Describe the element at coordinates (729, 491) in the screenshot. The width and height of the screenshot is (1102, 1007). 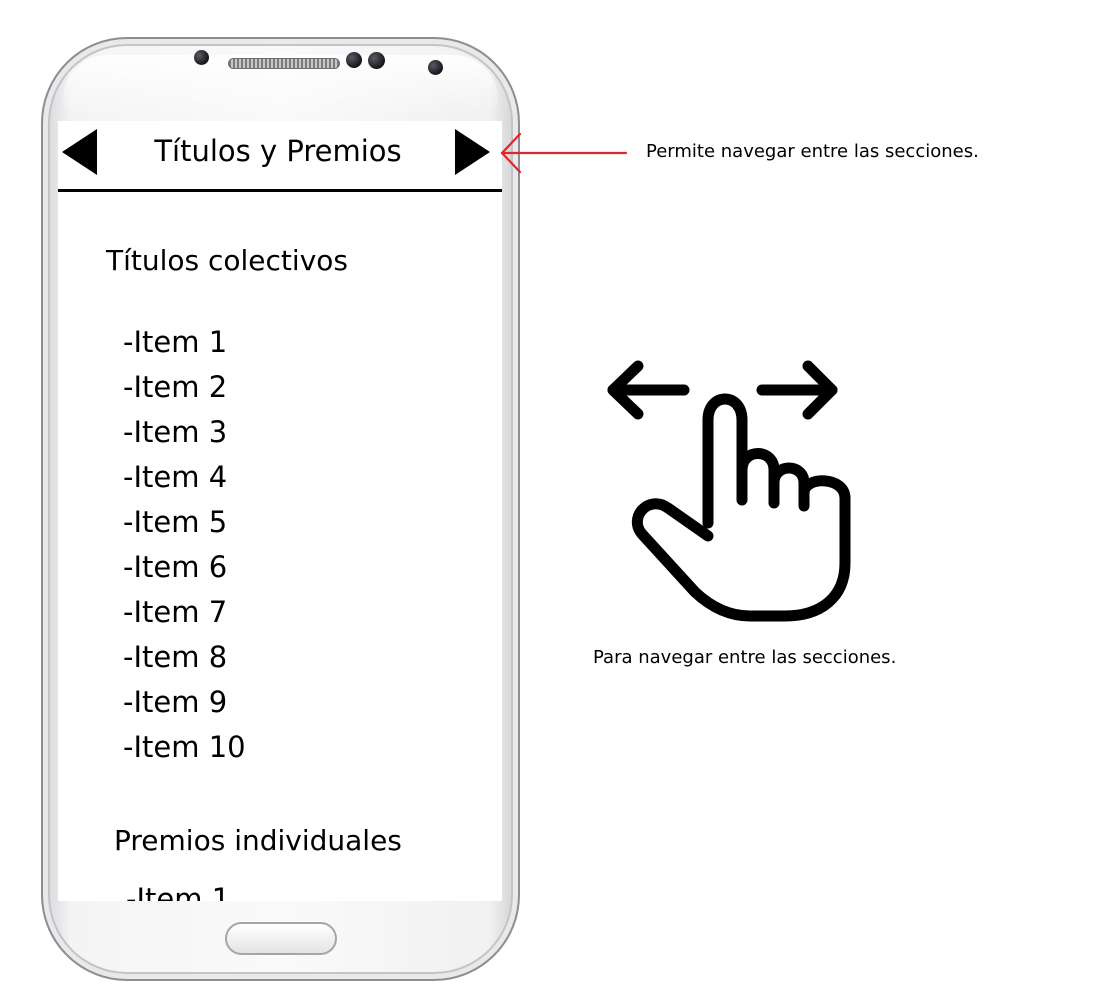
I see `swipe-hand-icon` at that location.